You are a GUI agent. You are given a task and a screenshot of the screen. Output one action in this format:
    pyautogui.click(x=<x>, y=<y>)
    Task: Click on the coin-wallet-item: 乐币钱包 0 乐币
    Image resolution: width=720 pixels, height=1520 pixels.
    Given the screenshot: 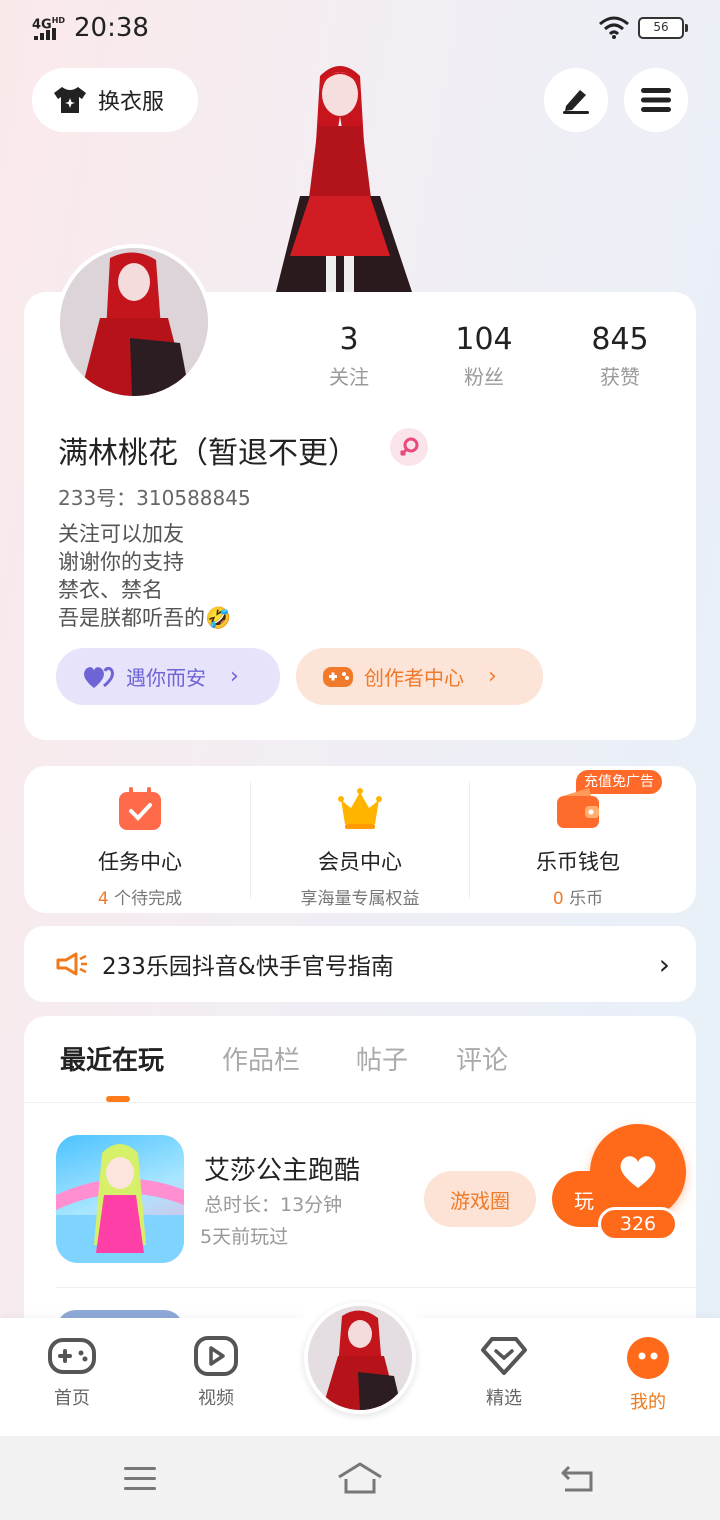 What is the action you would take?
    pyautogui.click(x=578, y=844)
    